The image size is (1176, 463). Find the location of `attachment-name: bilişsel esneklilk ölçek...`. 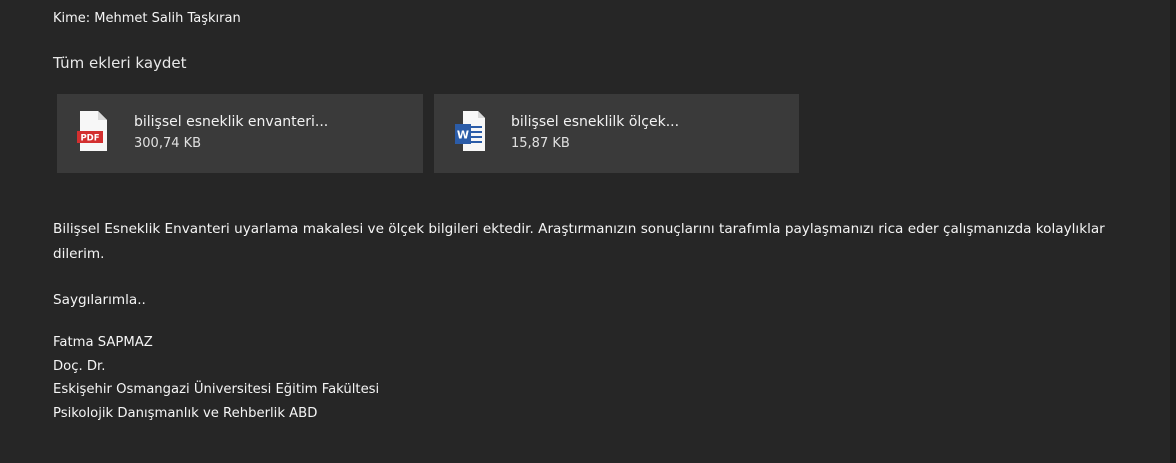

attachment-name: bilişsel esneklilk ölçek... is located at coordinates (595, 122).